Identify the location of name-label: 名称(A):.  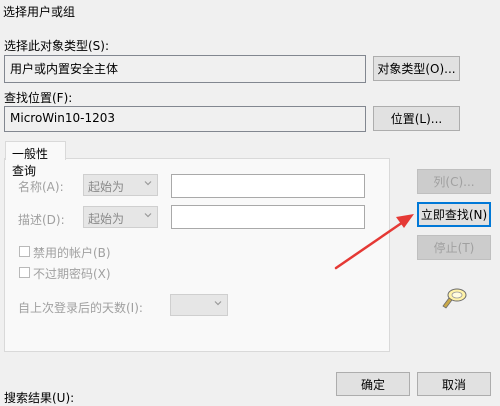
(41, 187).